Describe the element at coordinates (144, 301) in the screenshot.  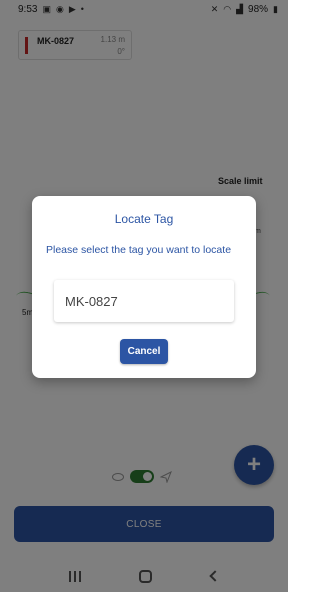
I see `tag-option: MK-0827` at that location.